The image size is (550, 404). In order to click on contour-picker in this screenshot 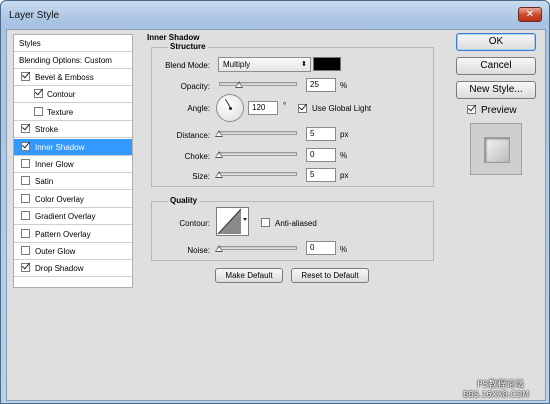, I will do `click(232, 221)`.